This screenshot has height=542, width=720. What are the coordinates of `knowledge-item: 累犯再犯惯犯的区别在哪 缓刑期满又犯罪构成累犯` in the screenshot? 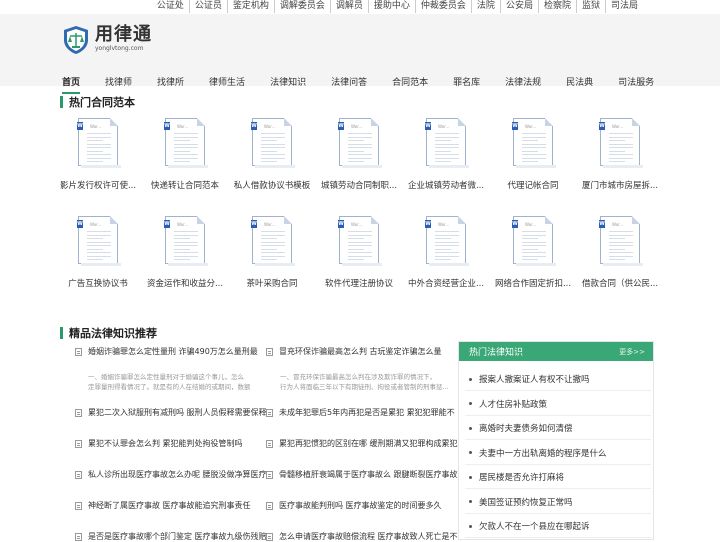 It's located at (362, 443).